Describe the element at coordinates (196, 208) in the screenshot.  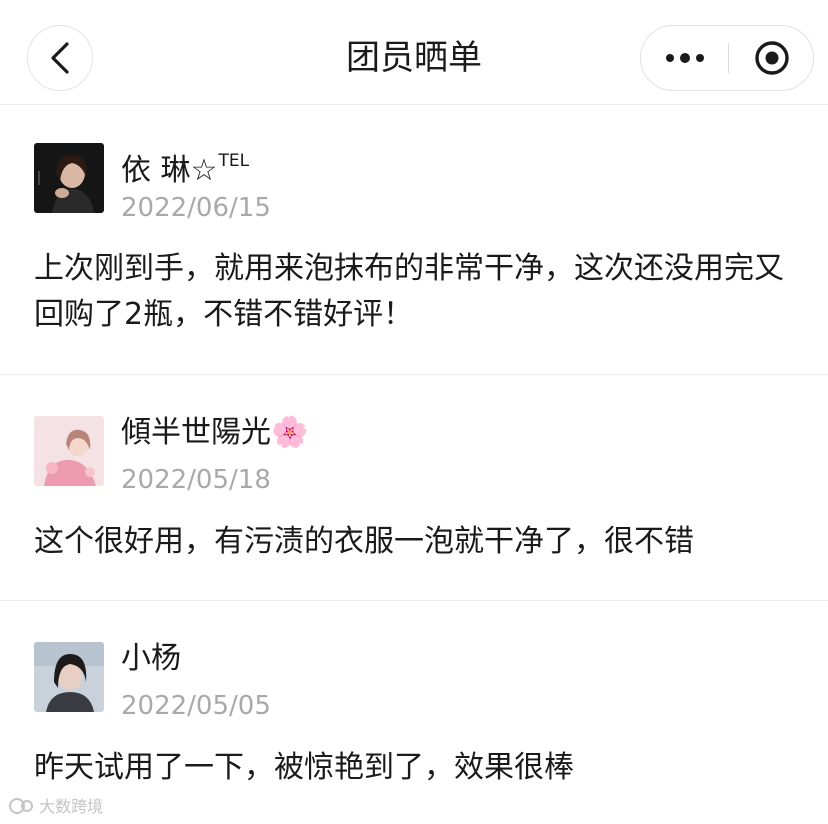
I see `review-date: 2022/06/15` at that location.